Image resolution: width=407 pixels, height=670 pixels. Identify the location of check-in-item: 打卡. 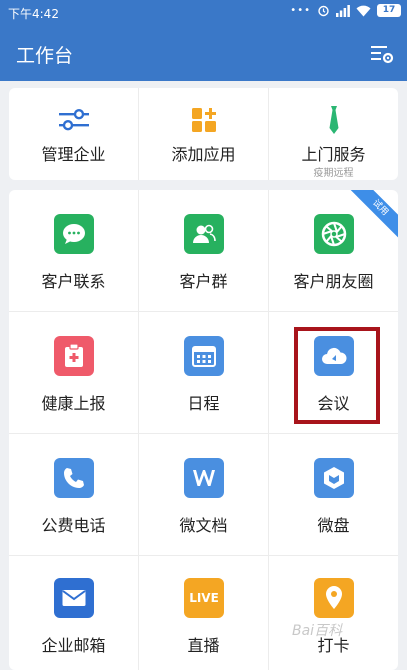
(333, 613).